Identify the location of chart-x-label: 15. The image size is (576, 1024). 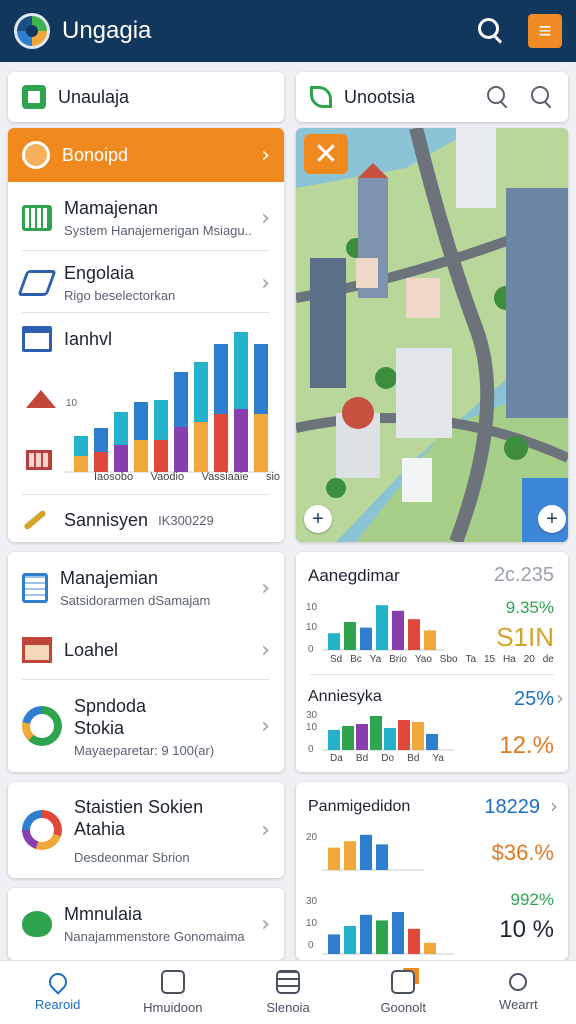
(489, 659).